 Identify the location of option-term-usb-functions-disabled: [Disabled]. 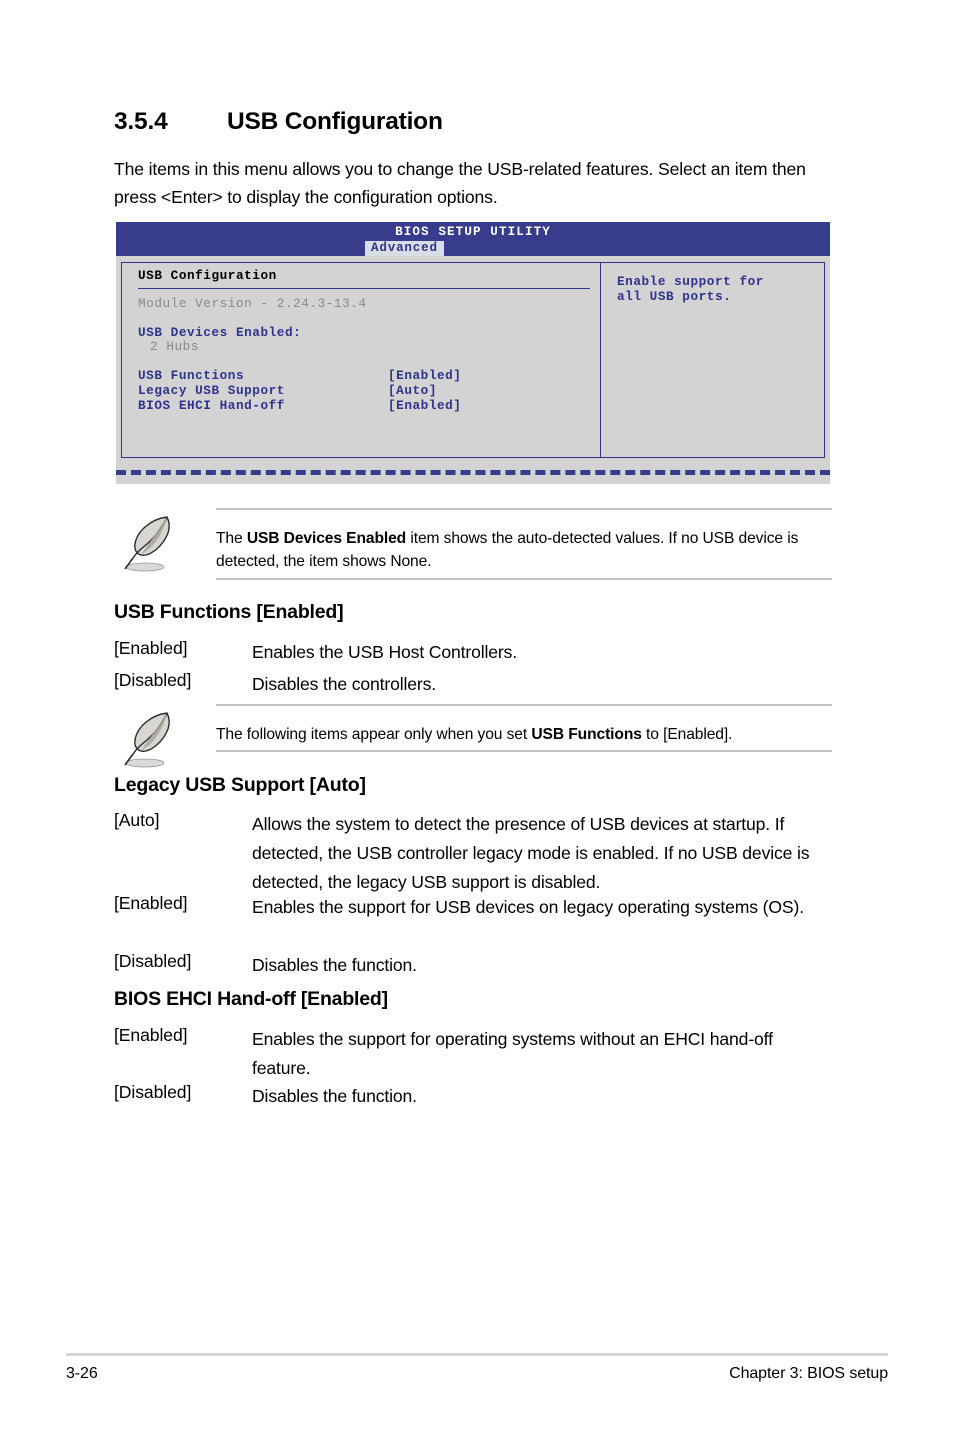
(153, 680).